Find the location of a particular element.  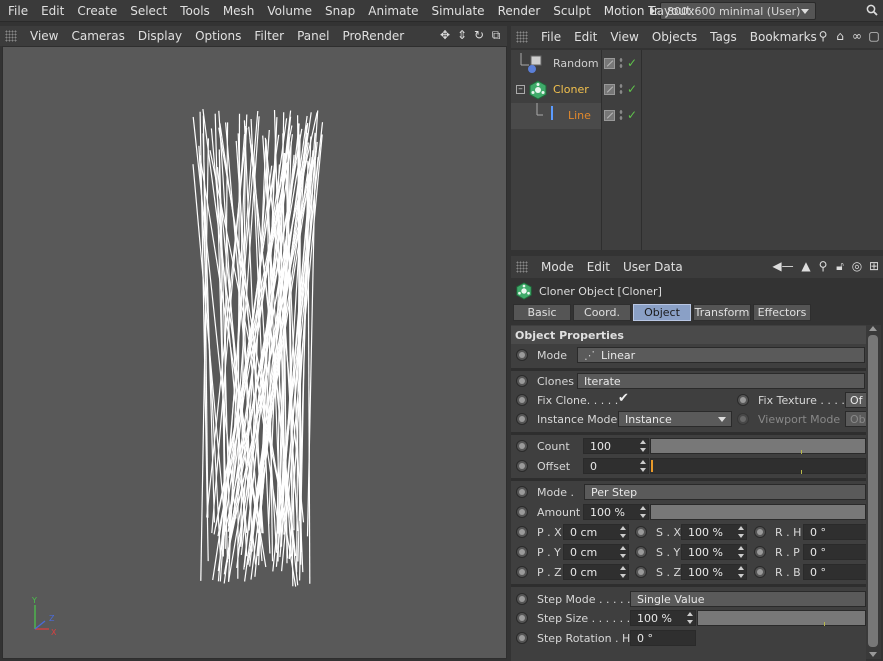

fix-clone-checkbox: ✔ is located at coordinates (623, 398).